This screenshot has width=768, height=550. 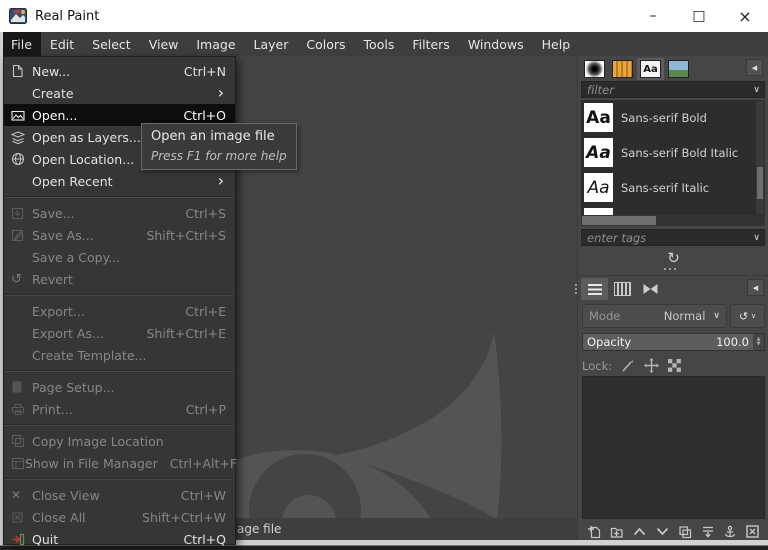 I want to click on raise-layer-button, so click(x=639, y=532).